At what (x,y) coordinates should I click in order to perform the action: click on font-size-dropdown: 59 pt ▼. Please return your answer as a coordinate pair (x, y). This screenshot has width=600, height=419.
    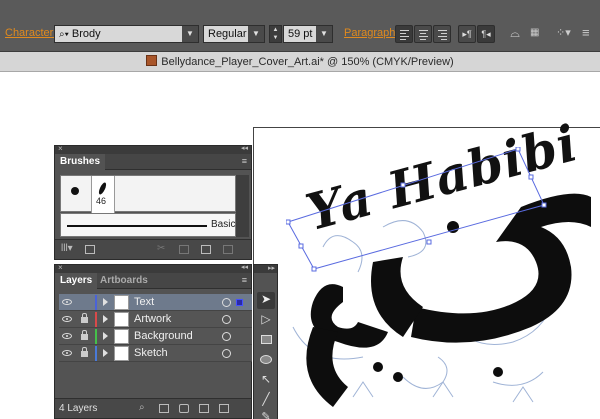
    Looking at the image, I should click on (308, 34).